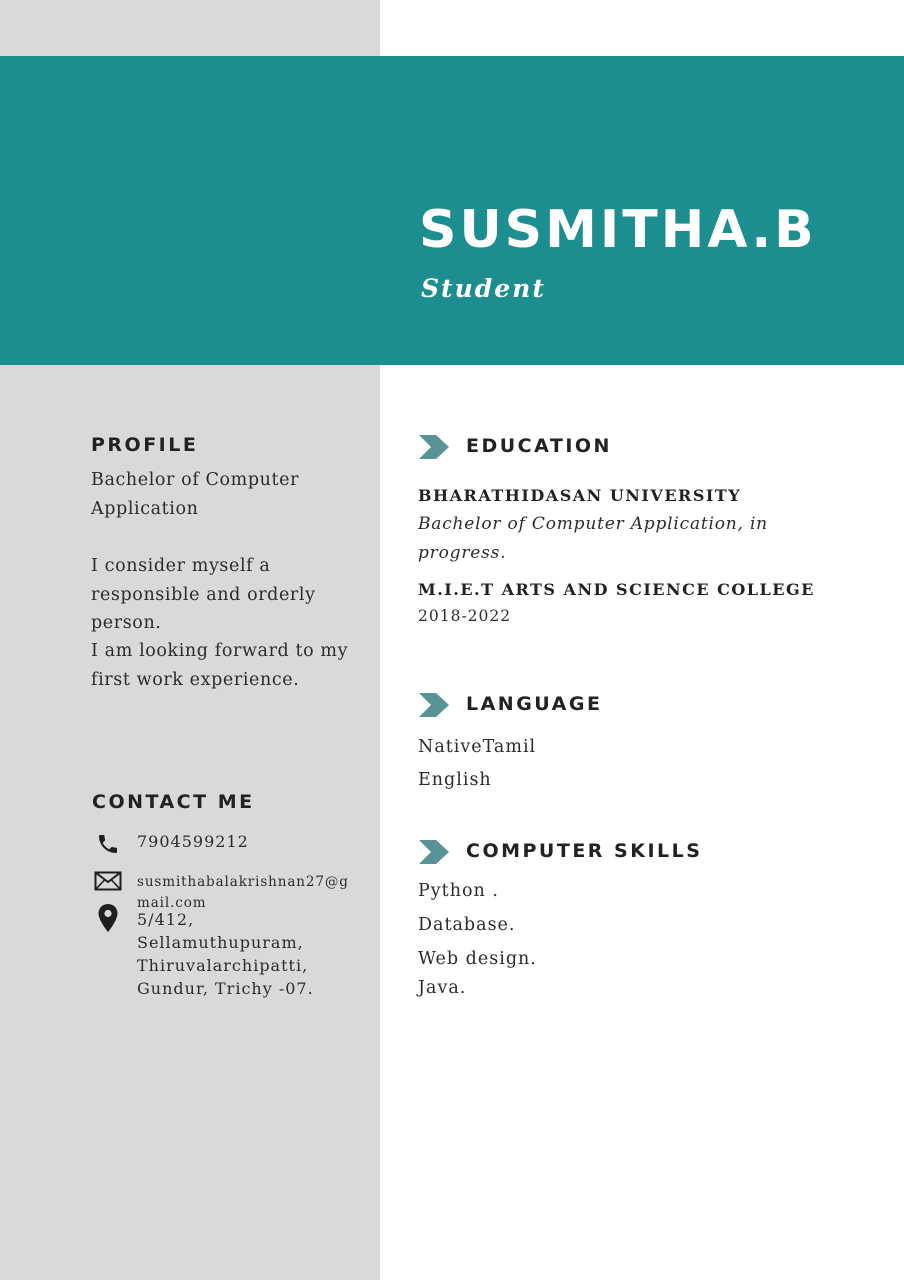  Describe the element at coordinates (467, 925) in the screenshot. I see `skill-item: Database.` at that location.